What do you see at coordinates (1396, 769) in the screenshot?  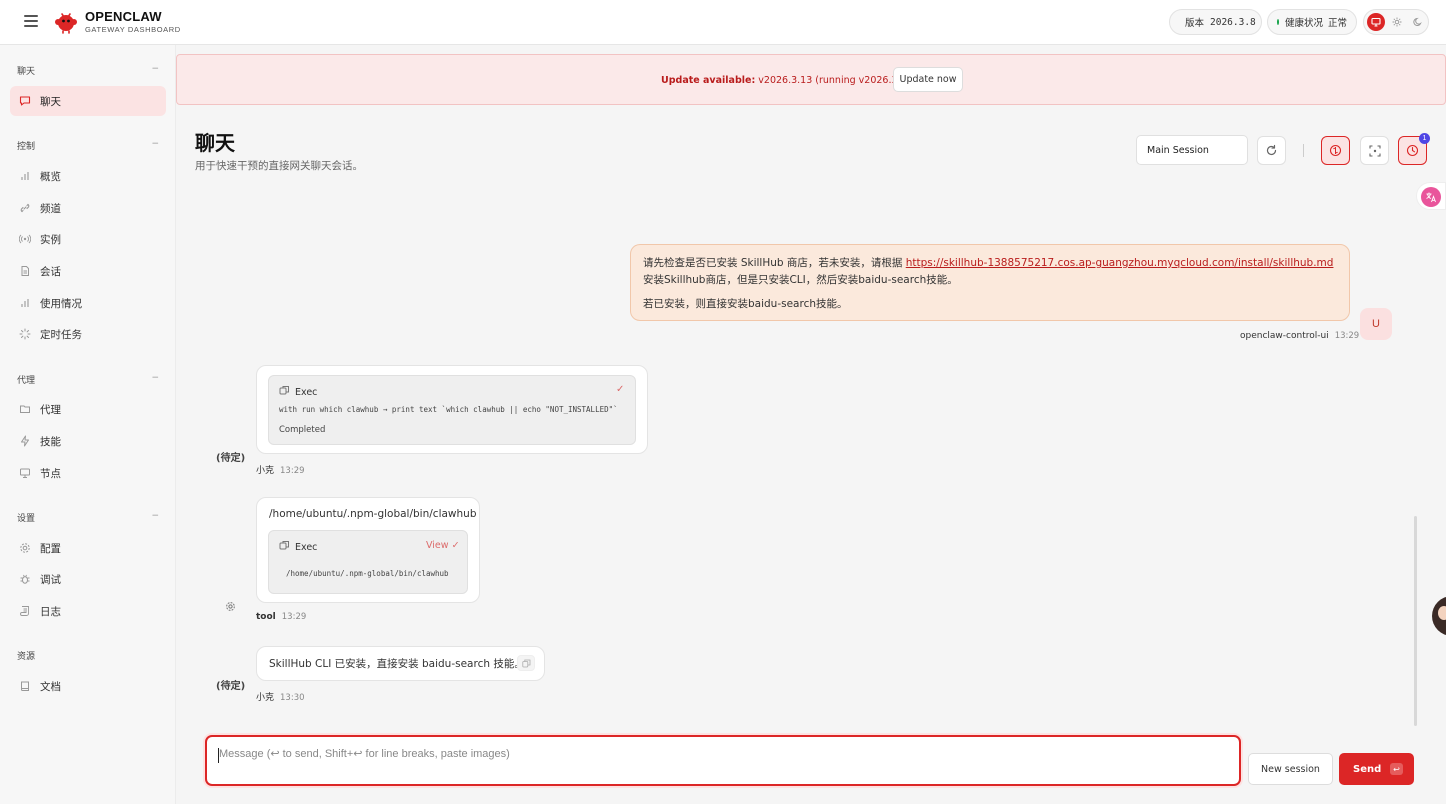 I see `enter-key-icon: ↩` at bounding box center [1396, 769].